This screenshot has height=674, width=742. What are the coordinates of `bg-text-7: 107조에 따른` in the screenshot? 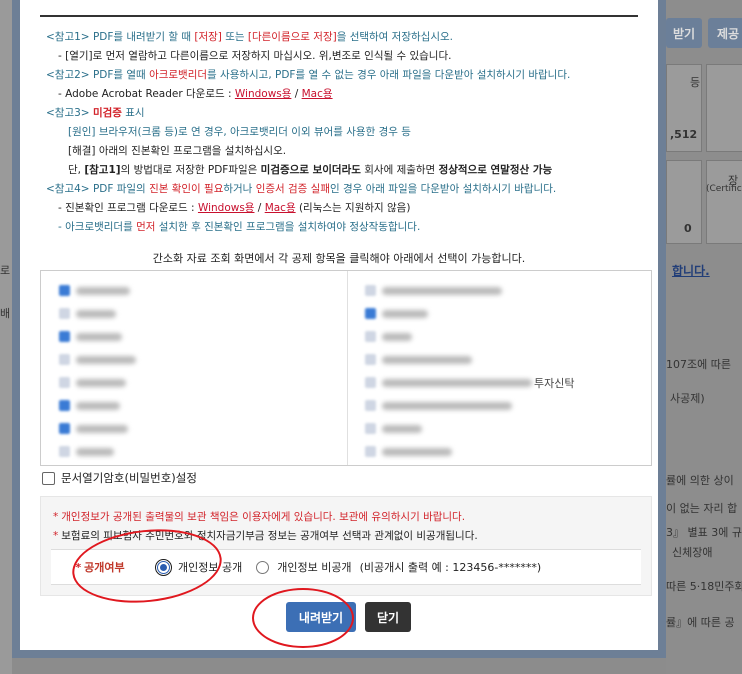 It's located at (698, 364).